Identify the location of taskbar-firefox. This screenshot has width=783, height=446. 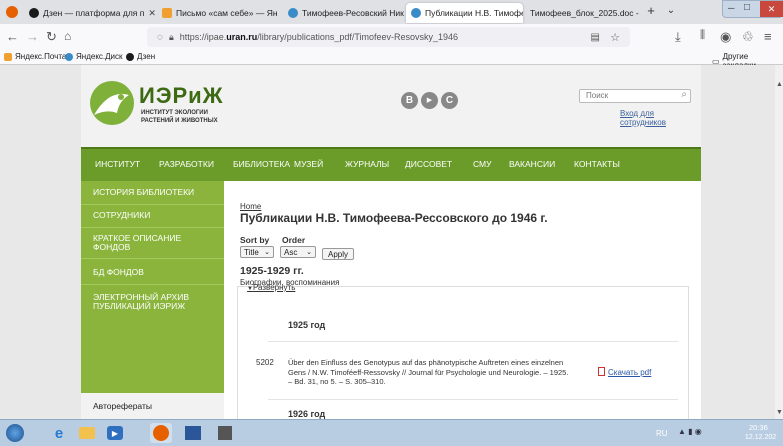
(161, 433).